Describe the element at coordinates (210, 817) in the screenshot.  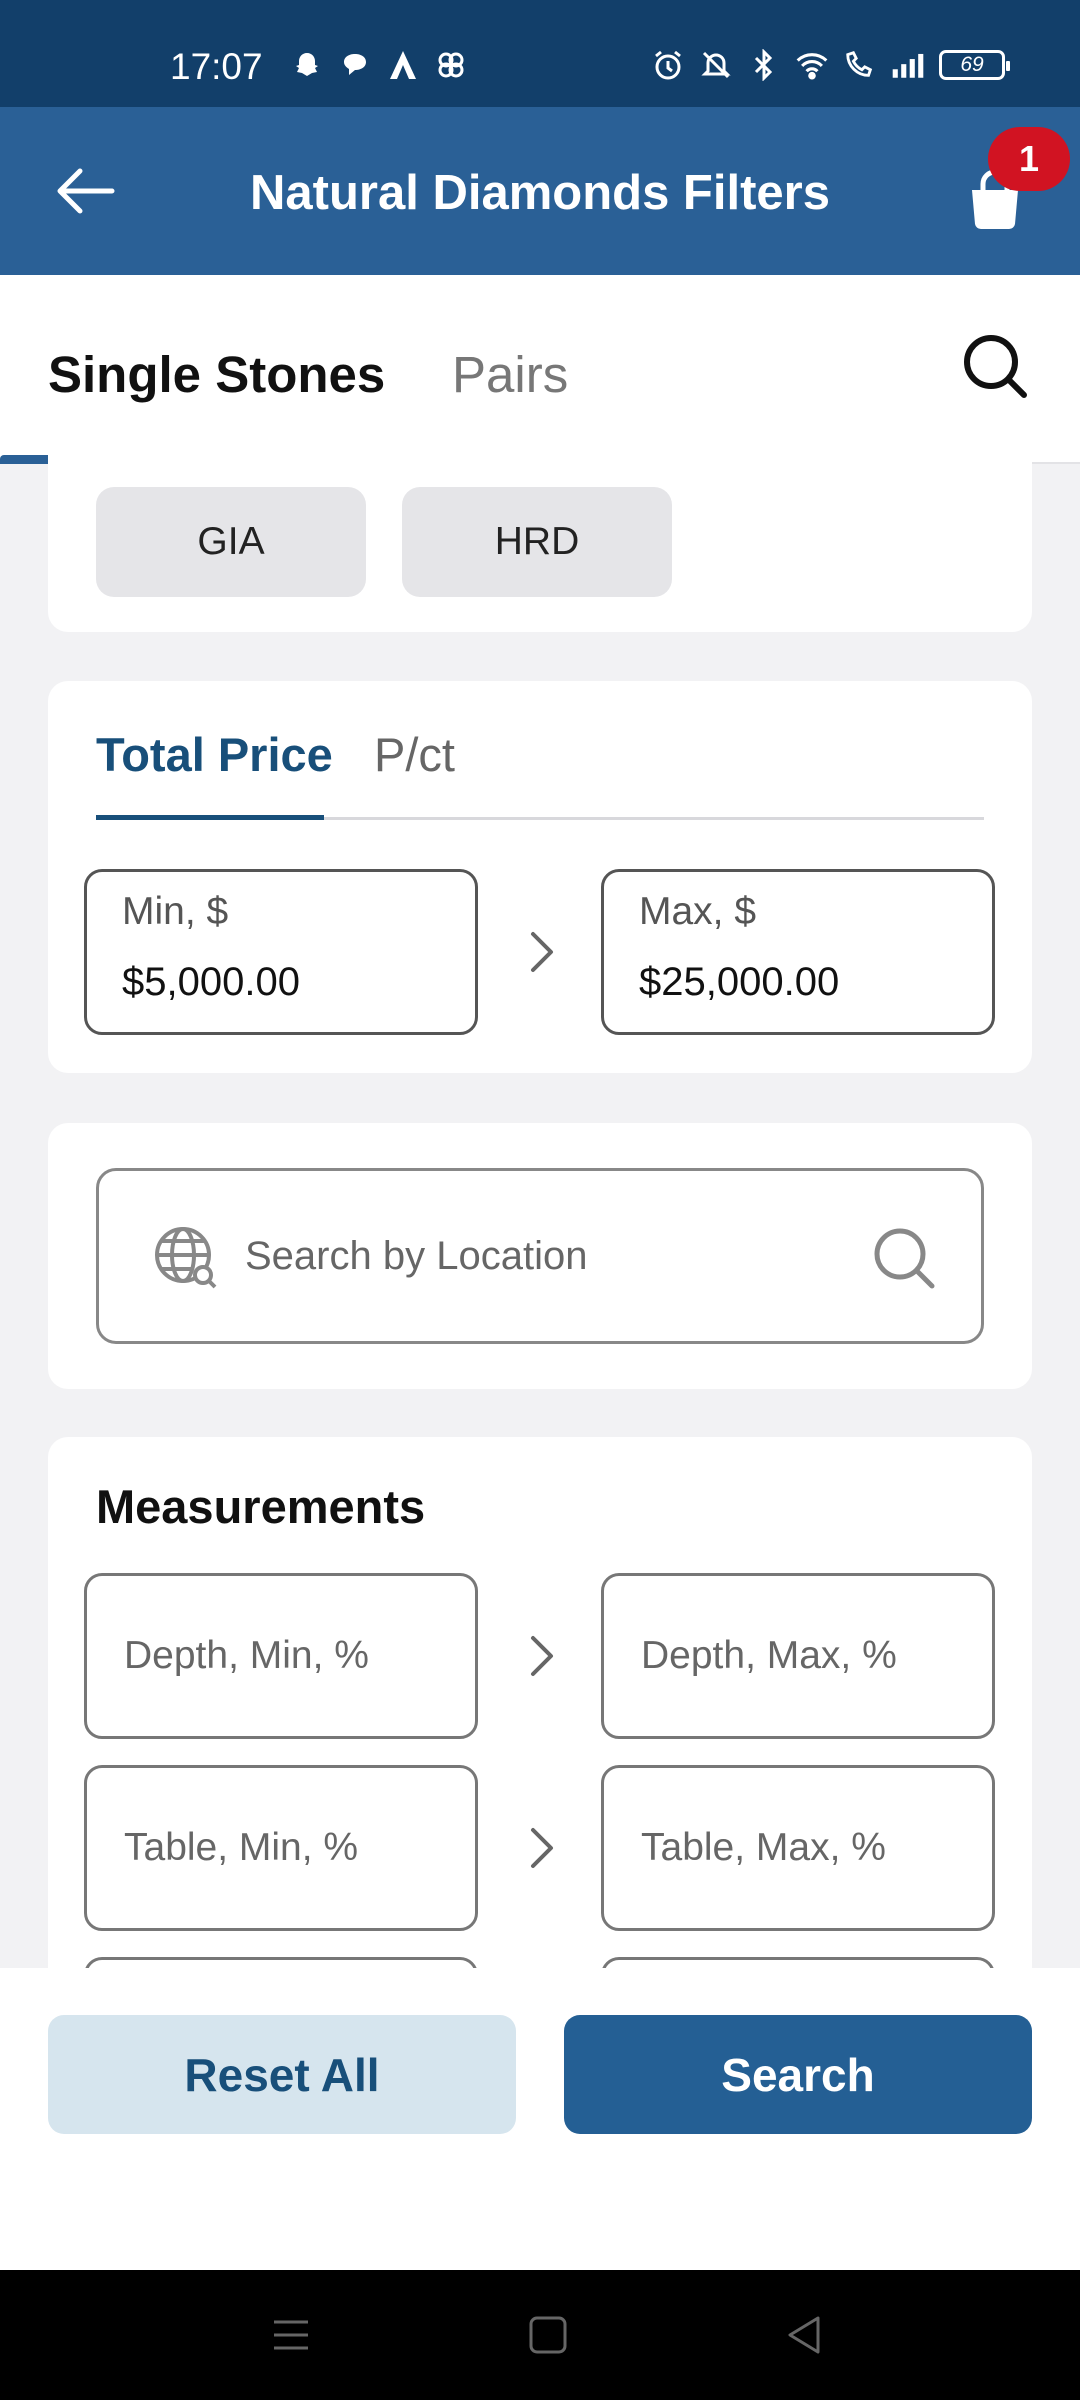
I see `active-price-tab-indicator` at that location.